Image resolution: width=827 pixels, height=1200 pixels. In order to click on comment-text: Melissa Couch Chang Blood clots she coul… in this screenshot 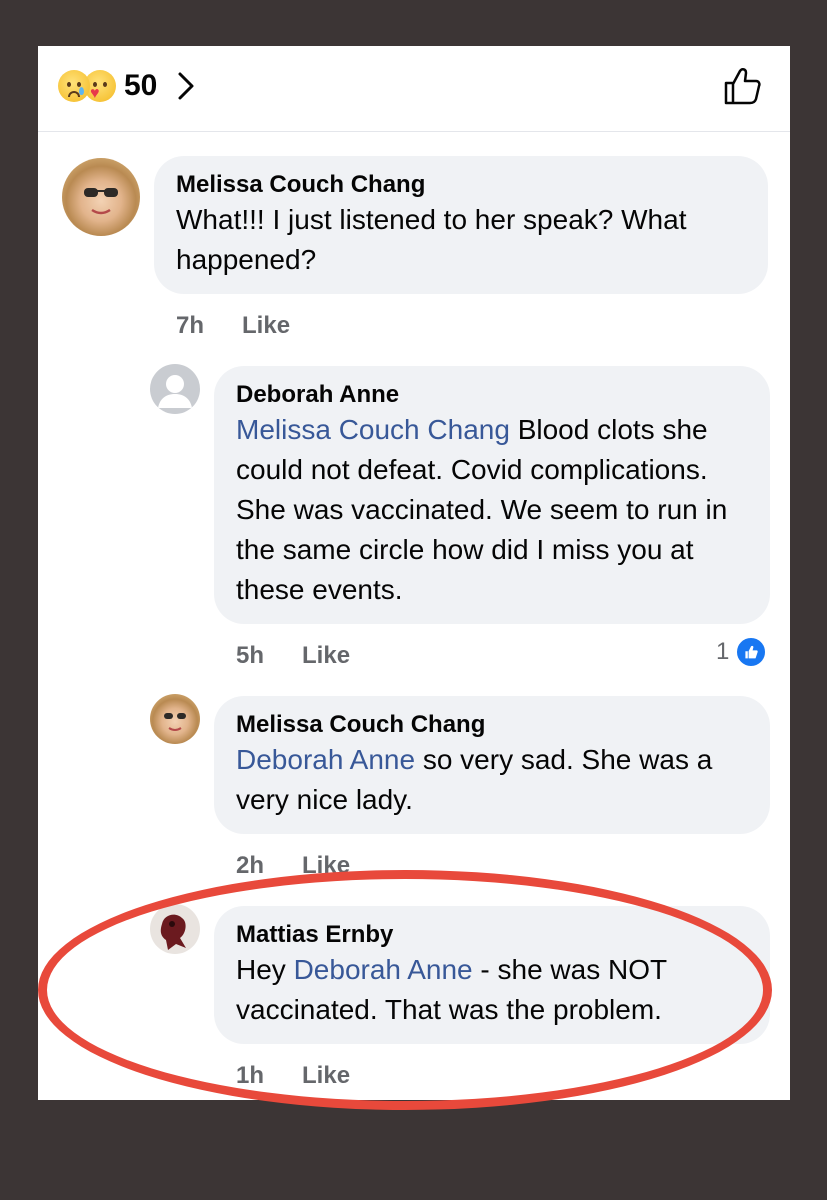, I will do `click(482, 509)`.